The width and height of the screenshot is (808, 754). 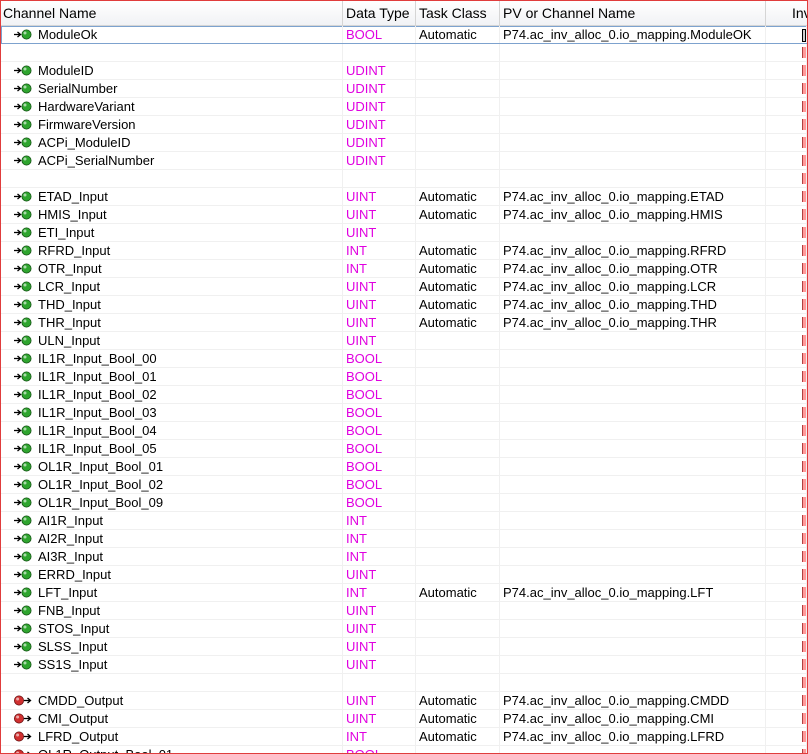 I want to click on channel-name-cell: SLSS_Input, so click(x=172, y=646).